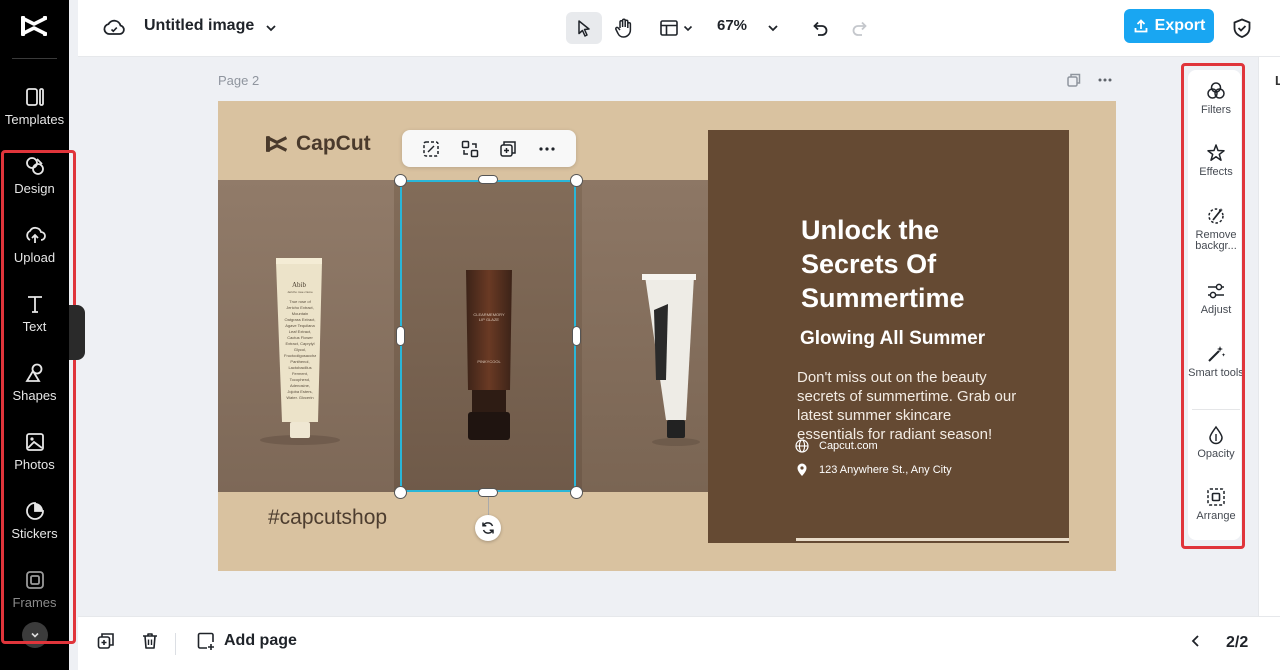  Describe the element at coordinates (488, 179) in the screenshot. I see `resize-handle-top` at that location.